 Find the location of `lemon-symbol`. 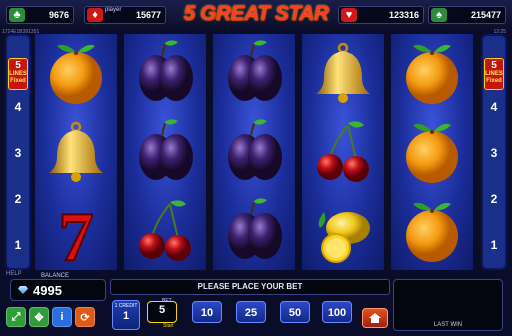

lemon-symbol is located at coordinates (343, 231).